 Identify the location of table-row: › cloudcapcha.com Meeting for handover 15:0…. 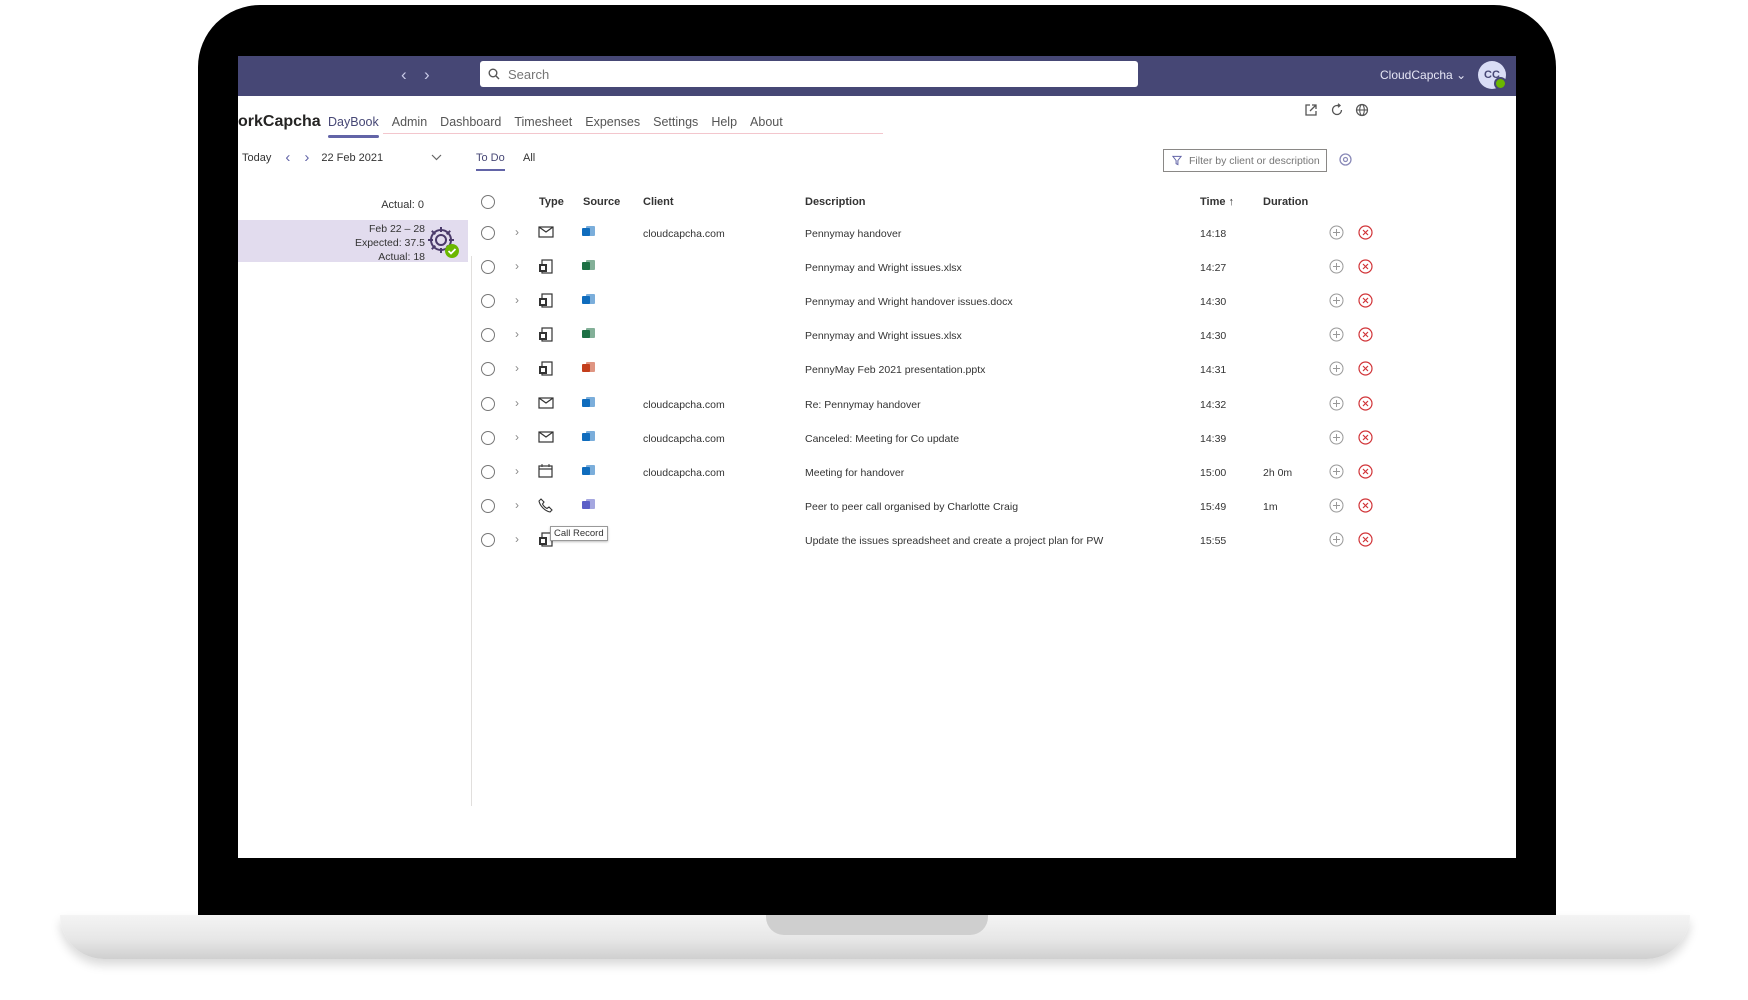
(877, 473).